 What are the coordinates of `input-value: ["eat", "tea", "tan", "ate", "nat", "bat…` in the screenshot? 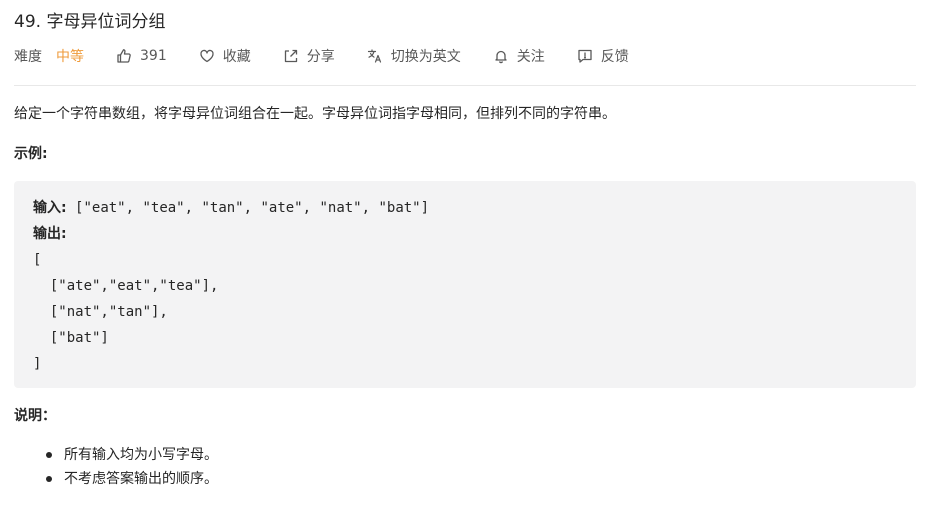 It's located at (248, 208).